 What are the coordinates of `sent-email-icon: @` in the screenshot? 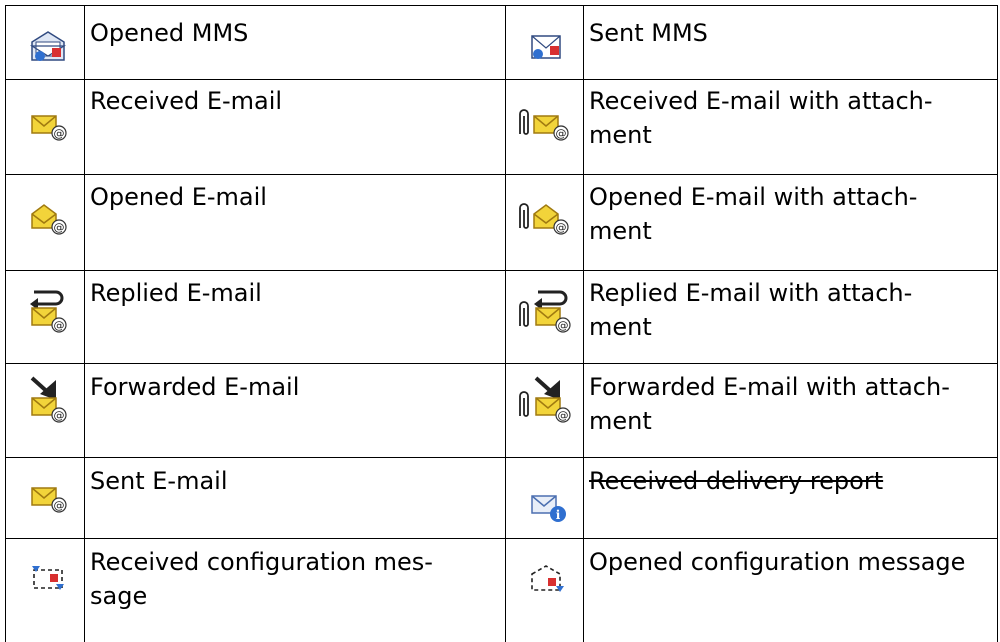 It's located at (49, 500).